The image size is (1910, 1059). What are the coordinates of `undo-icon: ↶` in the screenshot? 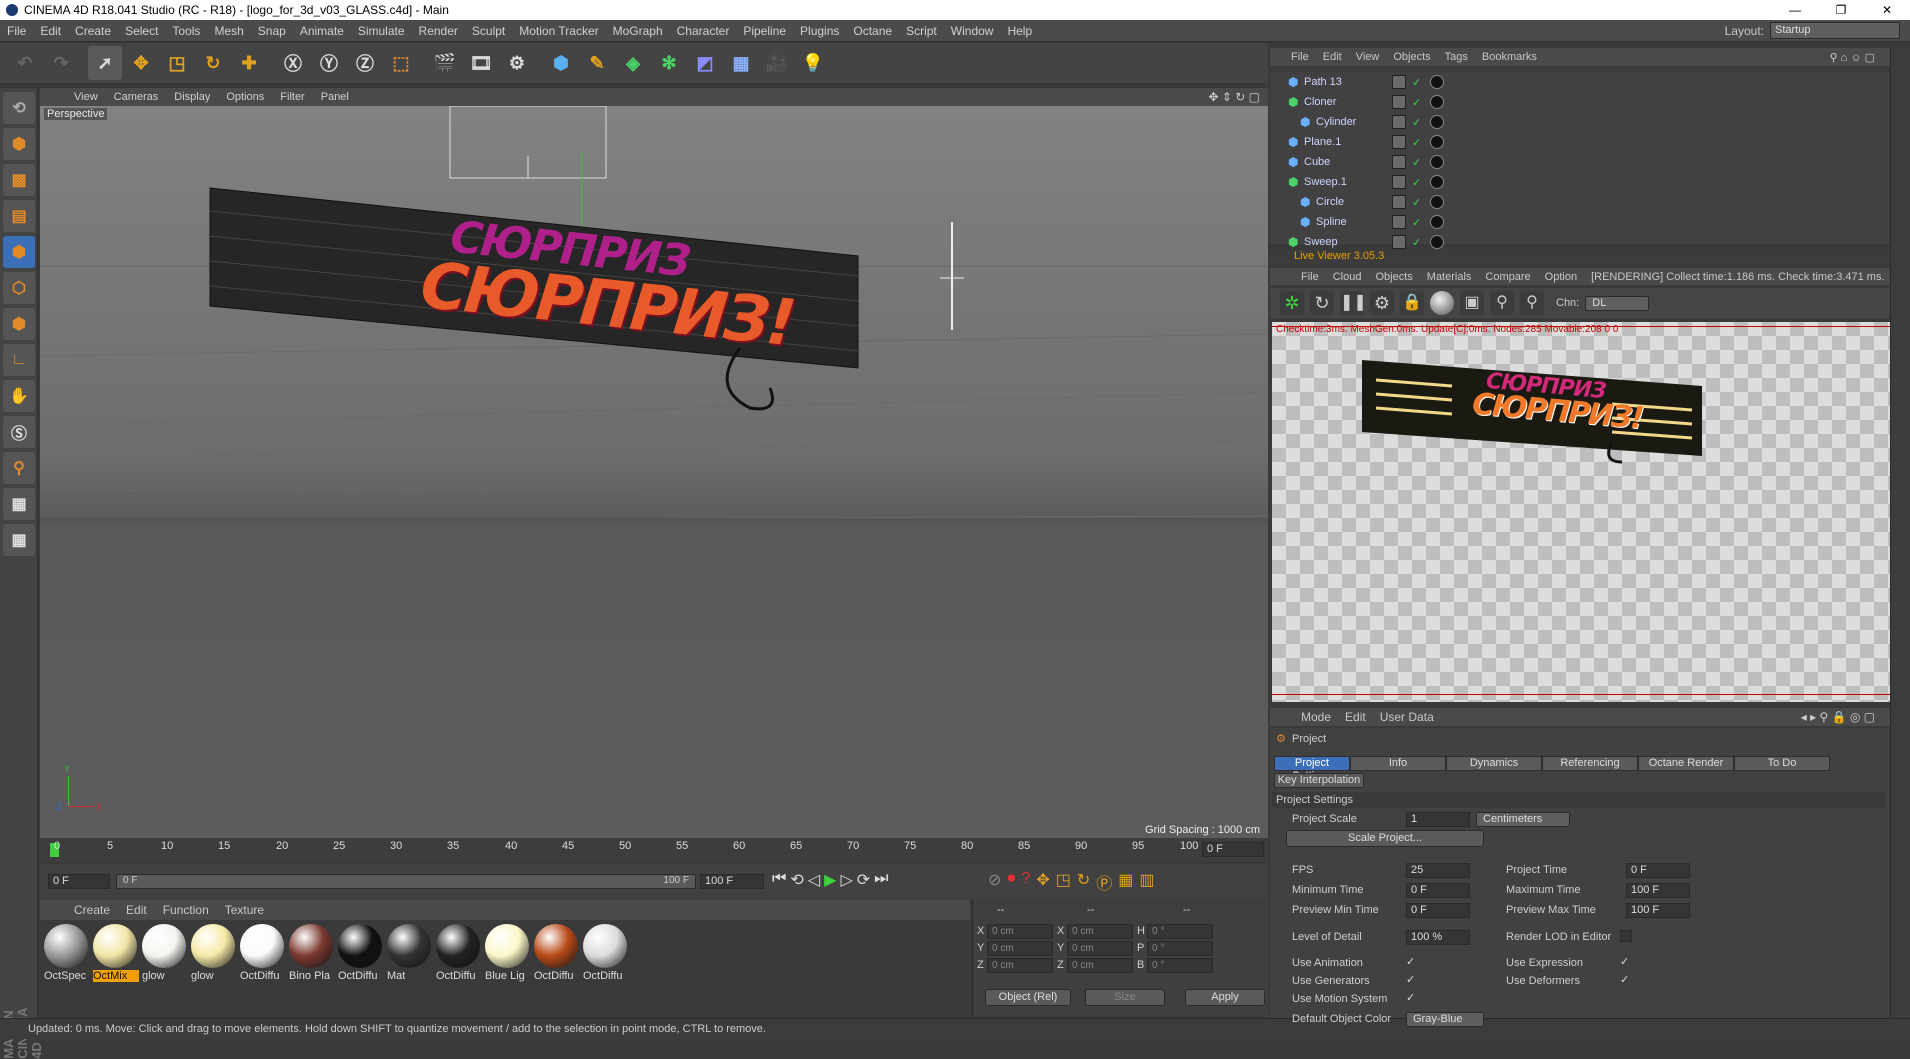 It's located at (25, 63).